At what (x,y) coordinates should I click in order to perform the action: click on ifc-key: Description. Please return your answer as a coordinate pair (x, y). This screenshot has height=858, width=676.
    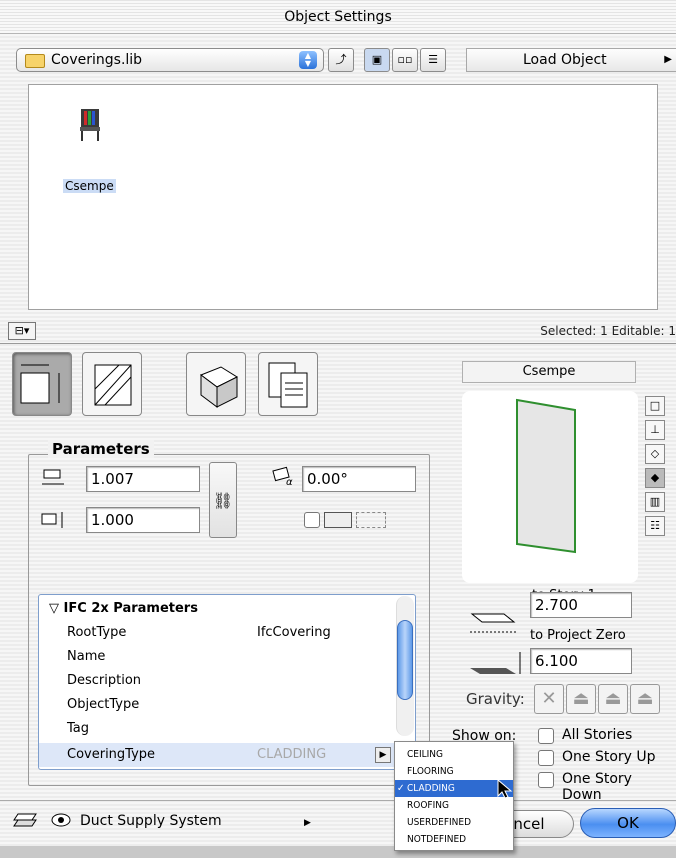
    Looking at the image, I should click on (104, 680).